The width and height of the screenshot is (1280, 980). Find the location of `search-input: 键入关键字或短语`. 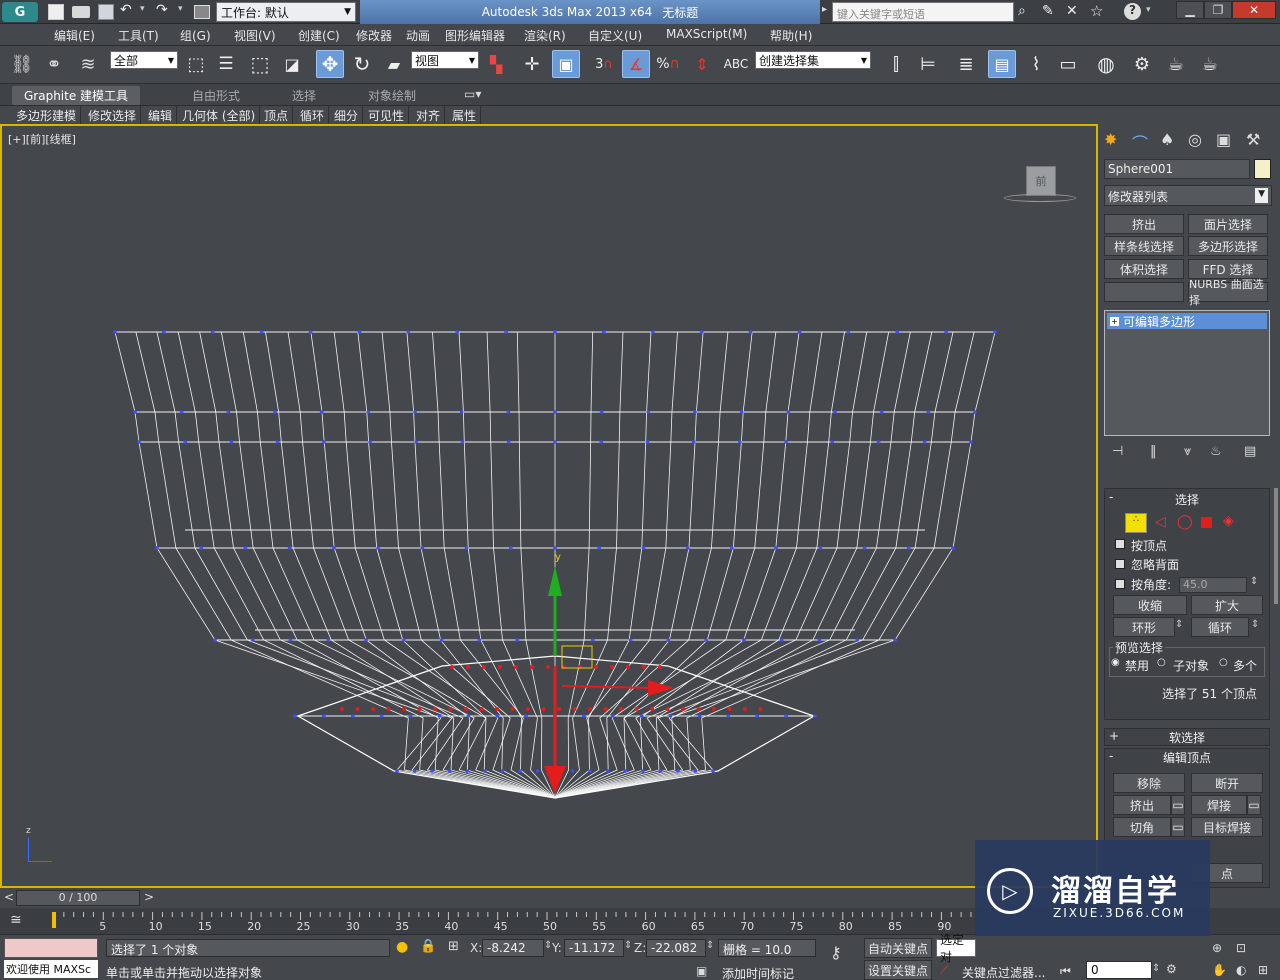

search-input: 键入关键字或短语 is located at coordinates (923, 12).